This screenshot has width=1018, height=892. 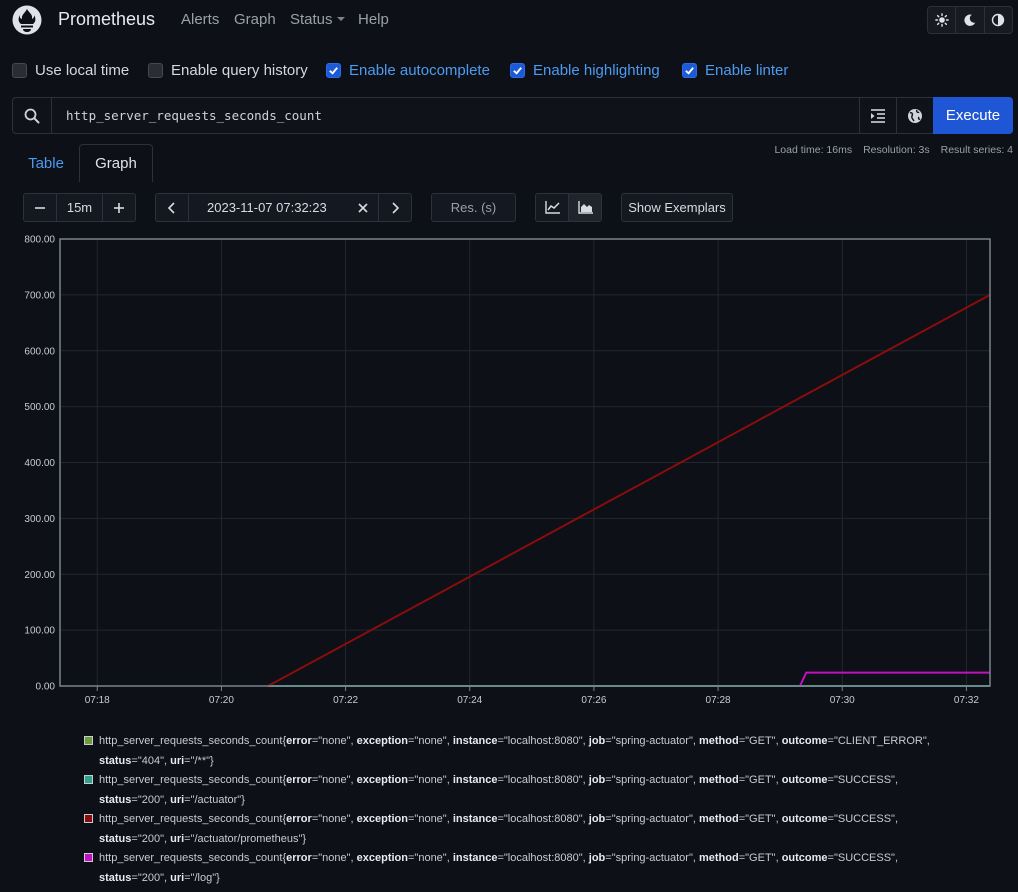 What do you see at coordinates (40, 207) in the screenshot?
I see `decrease-range-button` at bounding box center [40, 207].